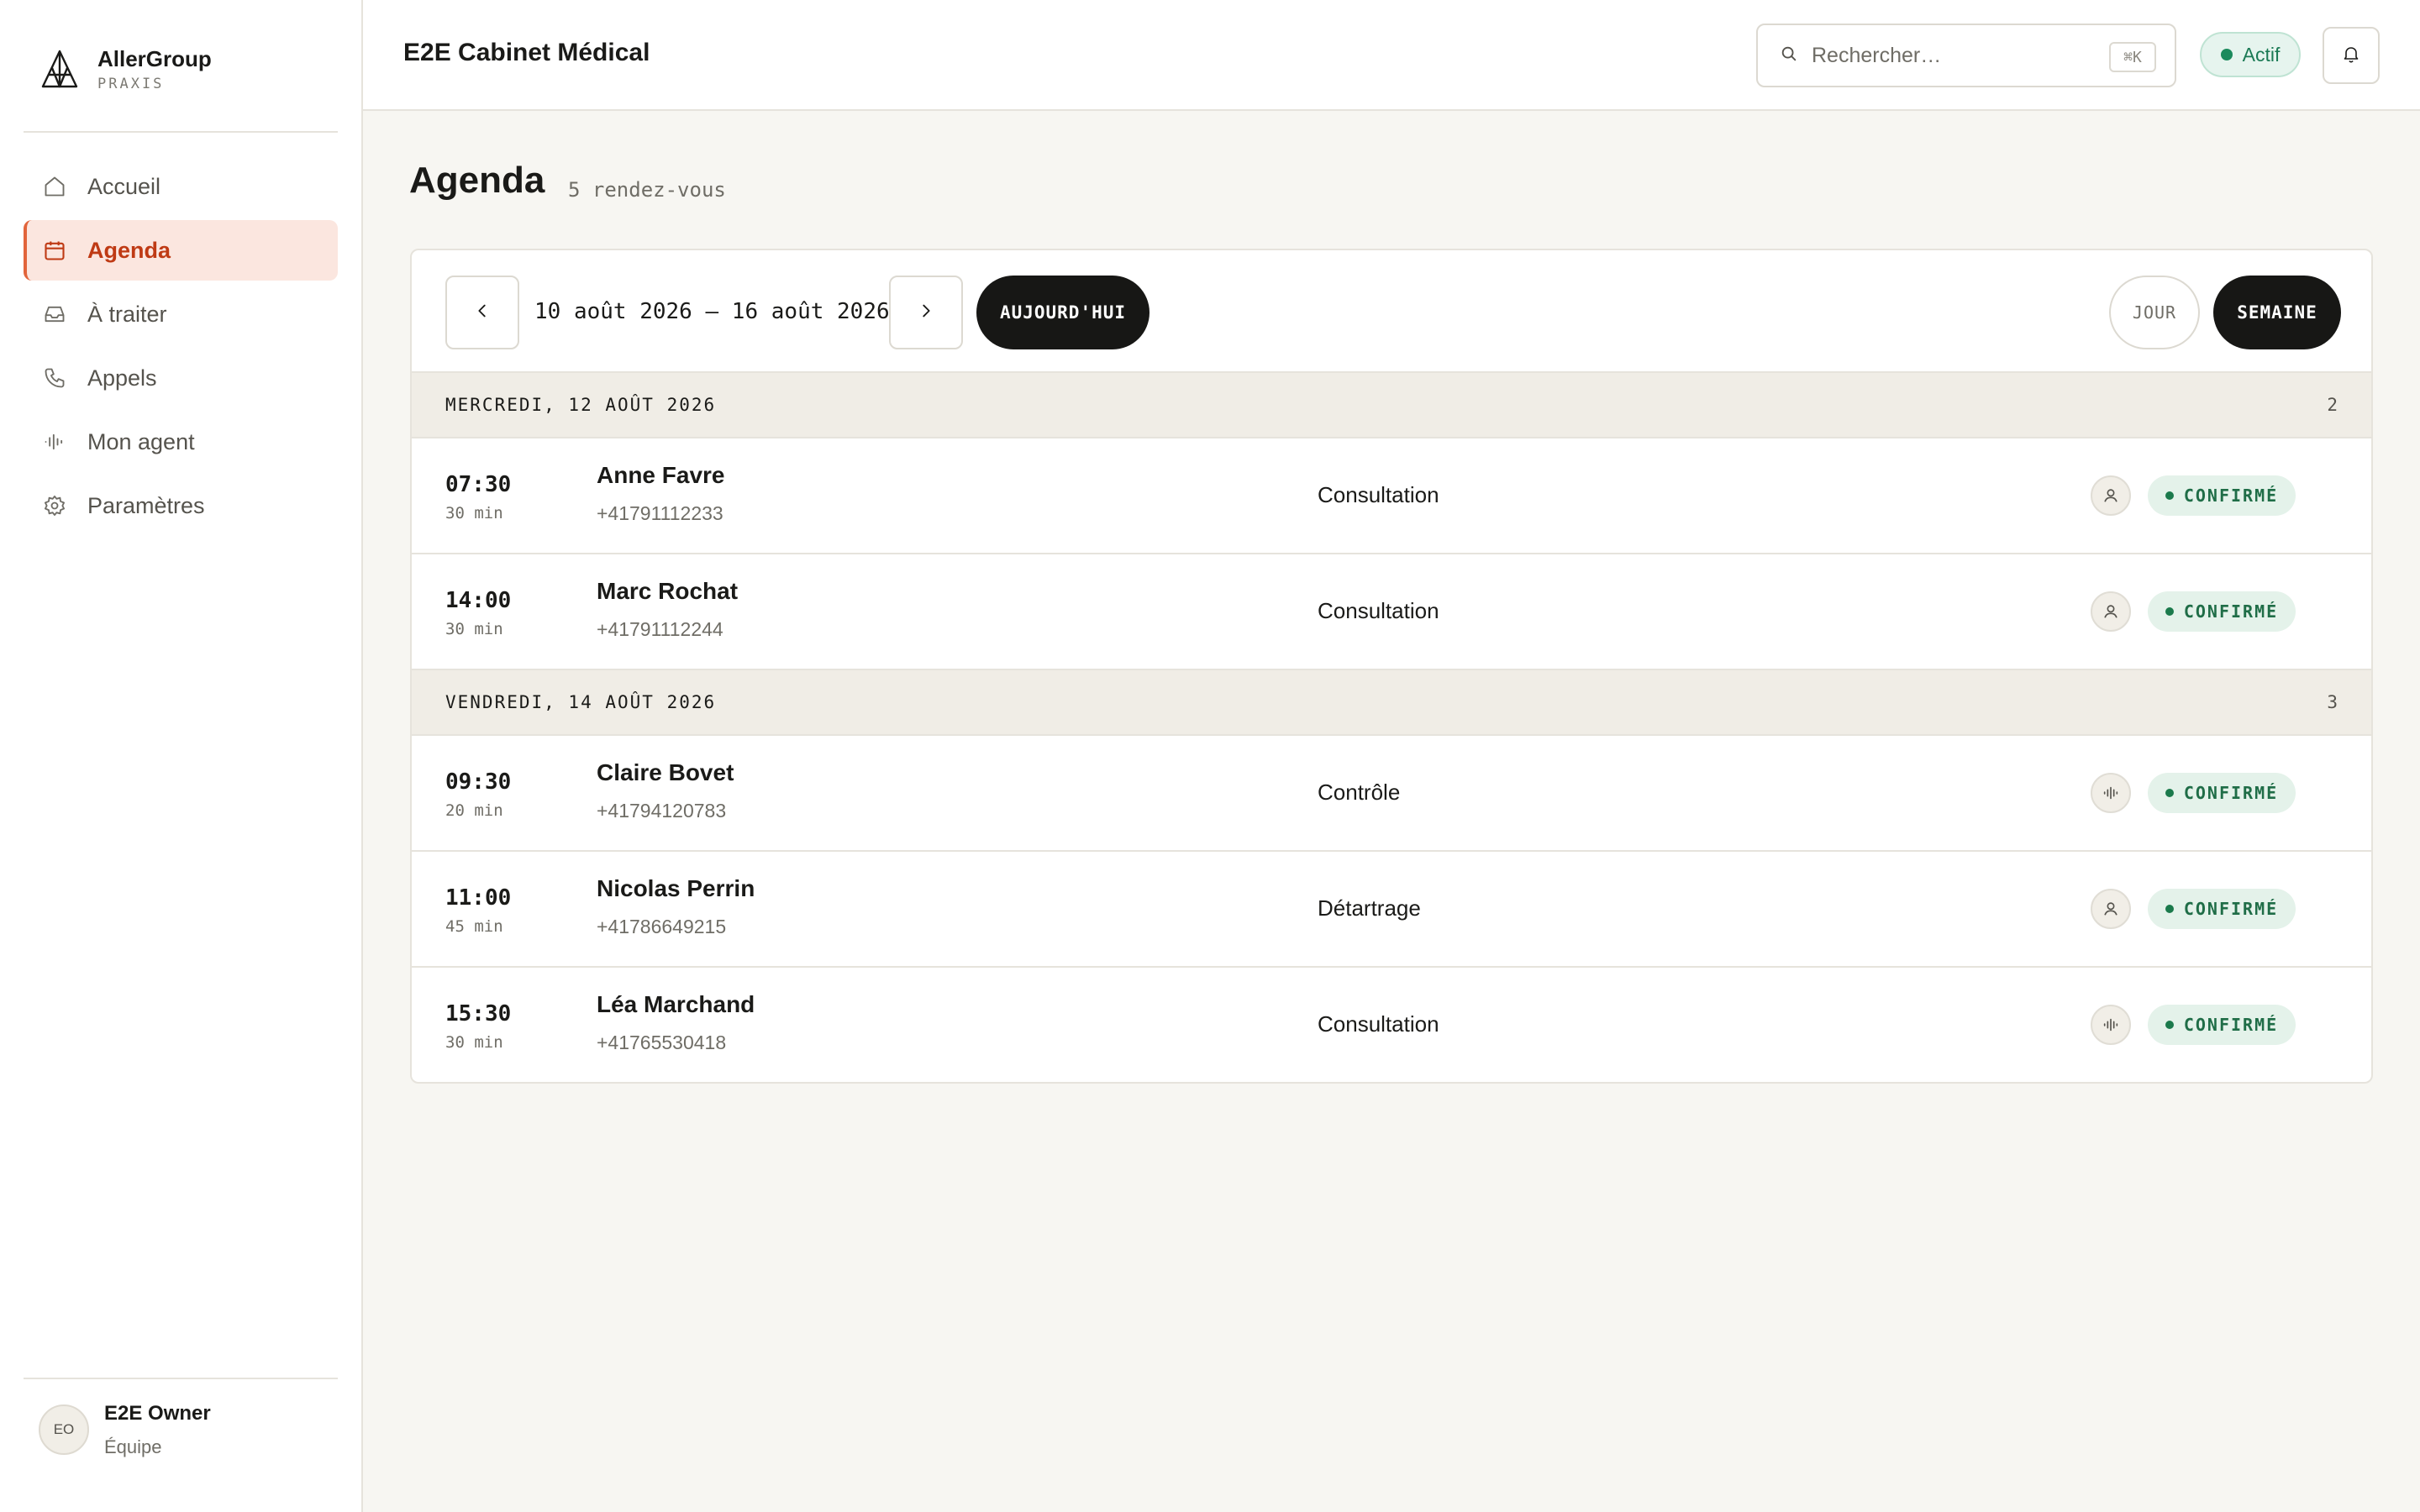 Image resolution: width=2420 pixels, height=1512 pixels. I want to click on home-icon, so click(54, 186).